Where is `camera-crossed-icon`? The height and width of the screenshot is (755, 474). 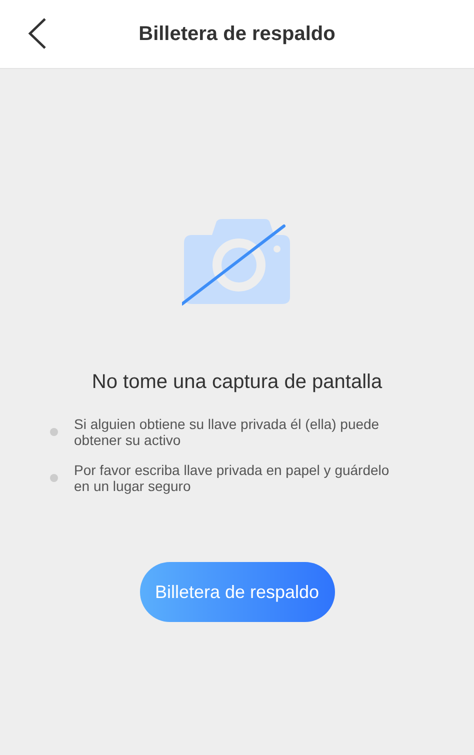 camera-crossed-icon is located at coordinates (237, 262).